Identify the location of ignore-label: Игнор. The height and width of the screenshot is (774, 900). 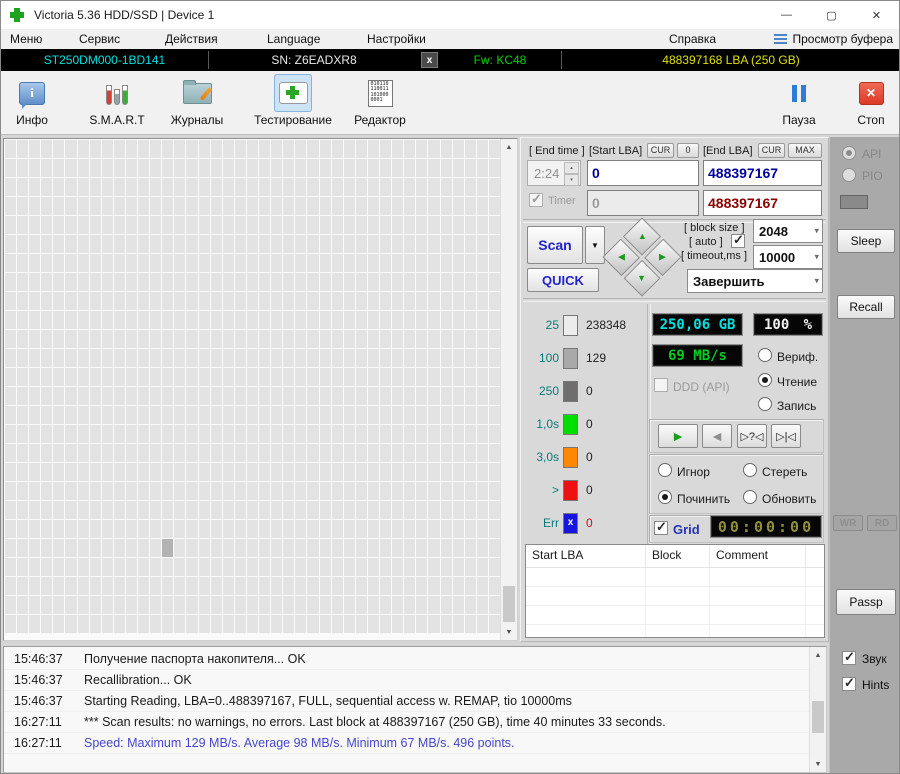
(693, 472).